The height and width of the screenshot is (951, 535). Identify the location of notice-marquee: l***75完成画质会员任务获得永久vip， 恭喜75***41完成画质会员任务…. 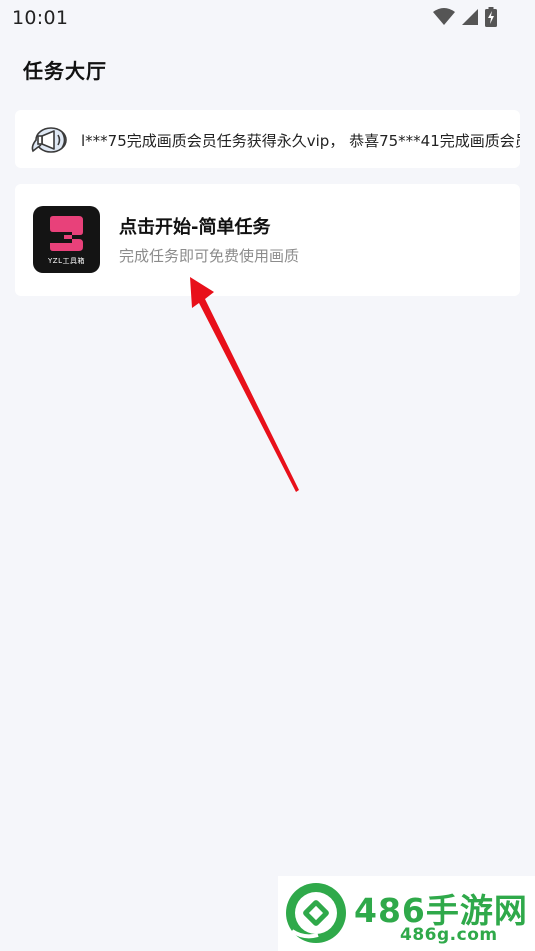
(300, 139).